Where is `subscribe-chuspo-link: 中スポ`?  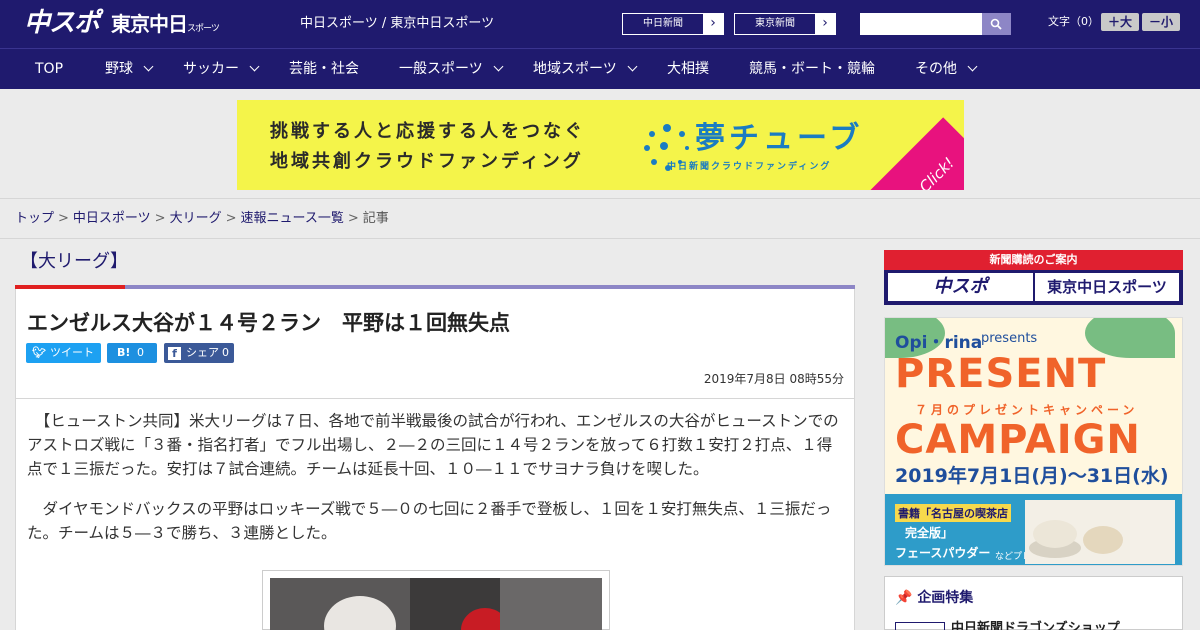 subscribe-chuspo-link: 中スポ is located at coordinates (960, 287).